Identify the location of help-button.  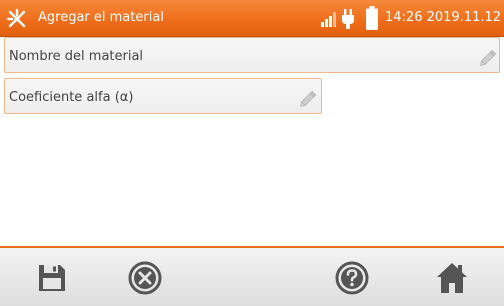
(352, 278).